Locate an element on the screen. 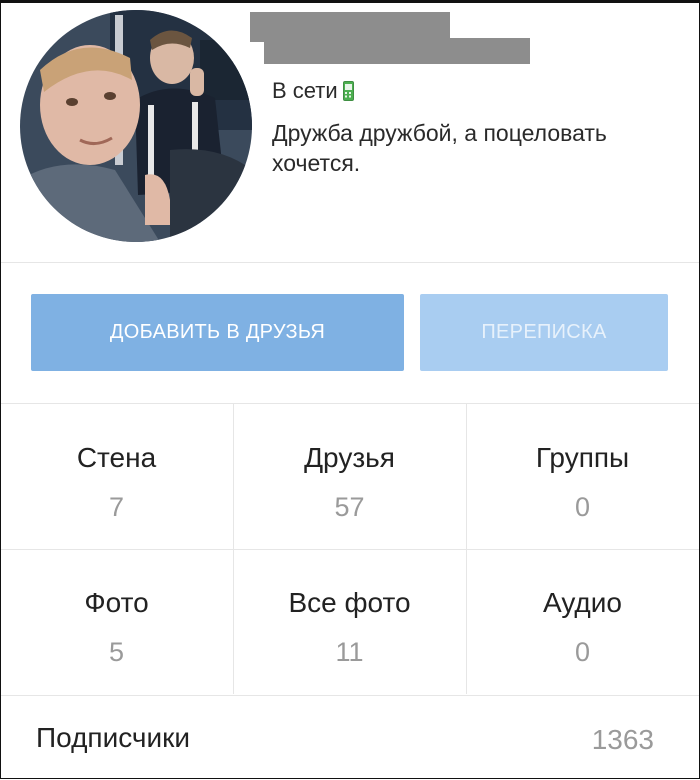  mobile-phone-icon is located at coordinates (348, 91).